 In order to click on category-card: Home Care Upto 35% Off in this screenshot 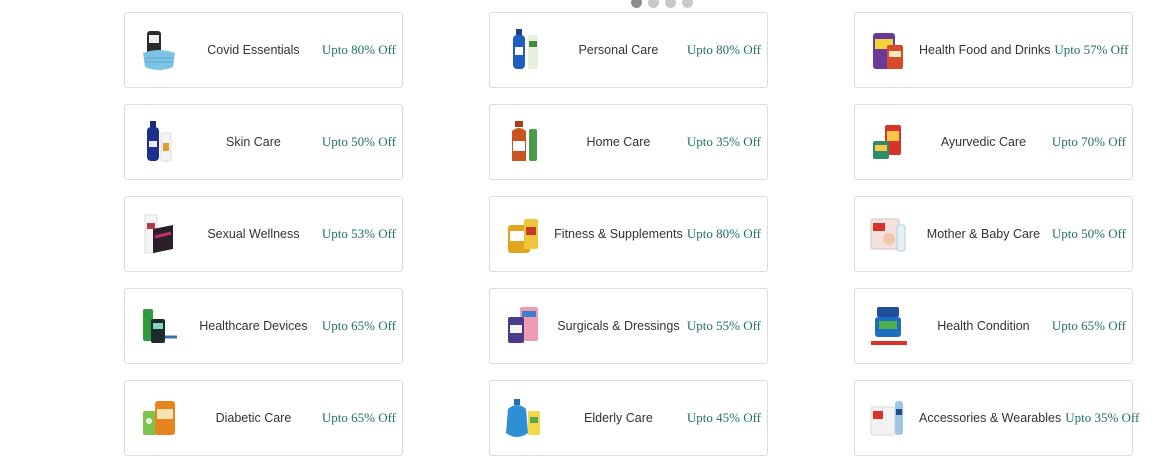, I will do `click(628, 142)`.